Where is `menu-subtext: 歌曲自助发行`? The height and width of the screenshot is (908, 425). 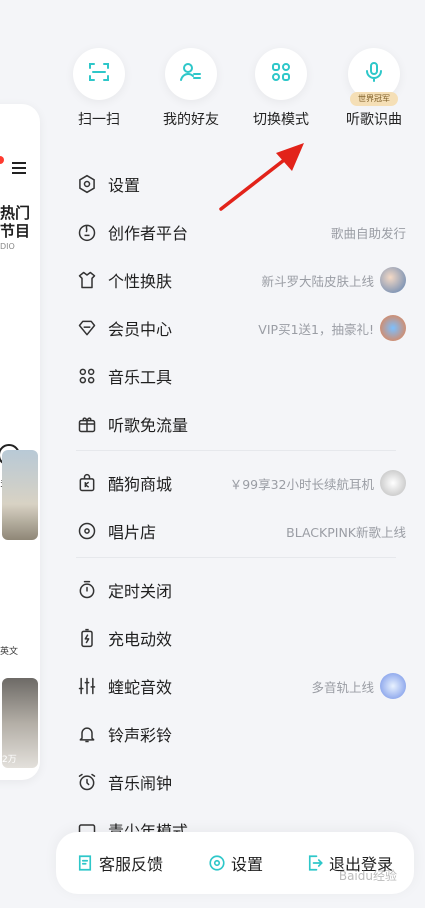
menu-subtext: 歌曲自助发行 is located at coordinates (368, 233).